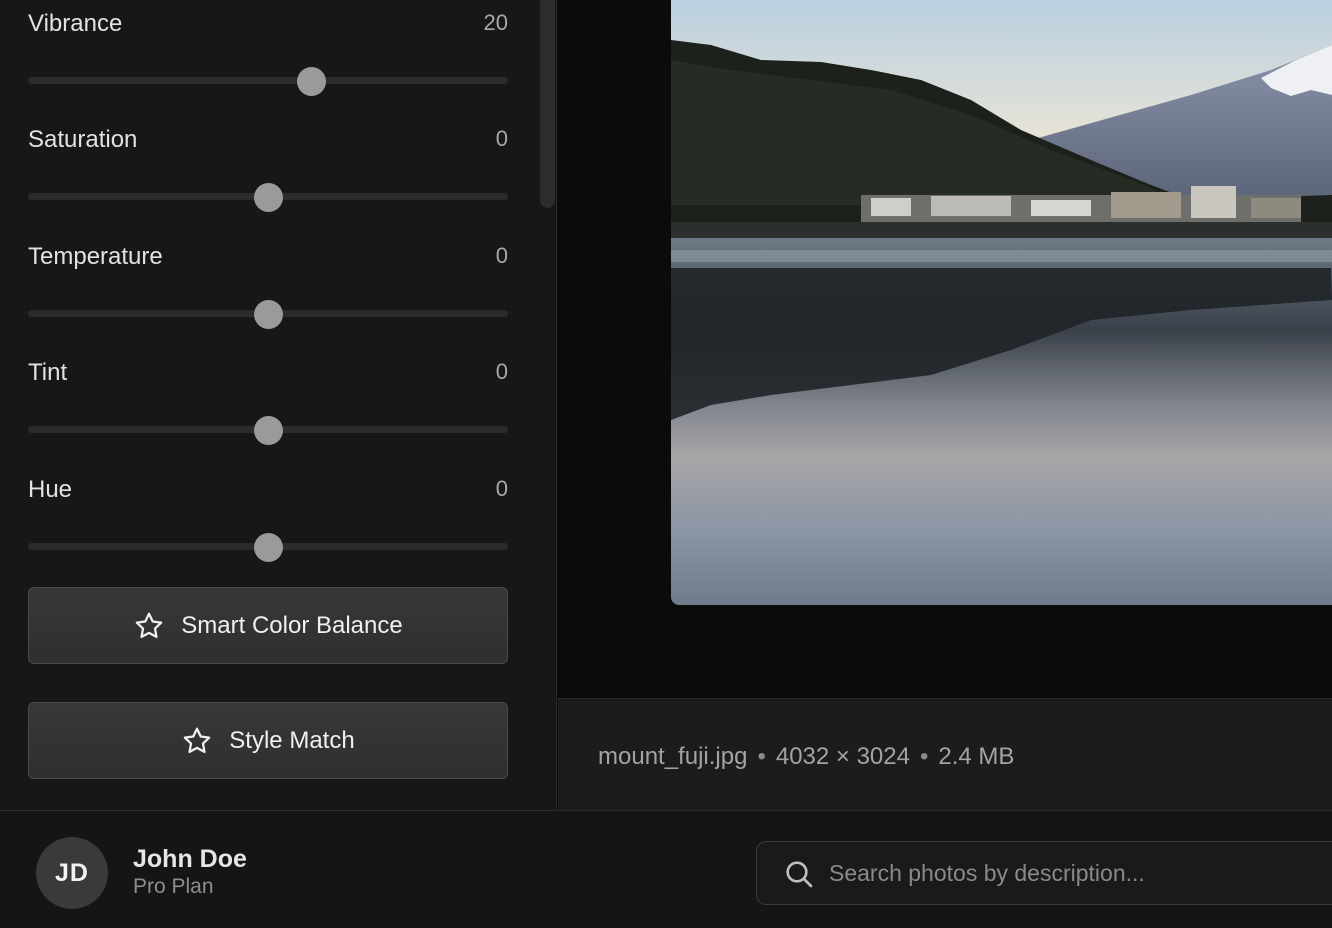  Describe the element at coordinates (95, 256) in the screenshot. I see `slider-label: Temperature` at that location.